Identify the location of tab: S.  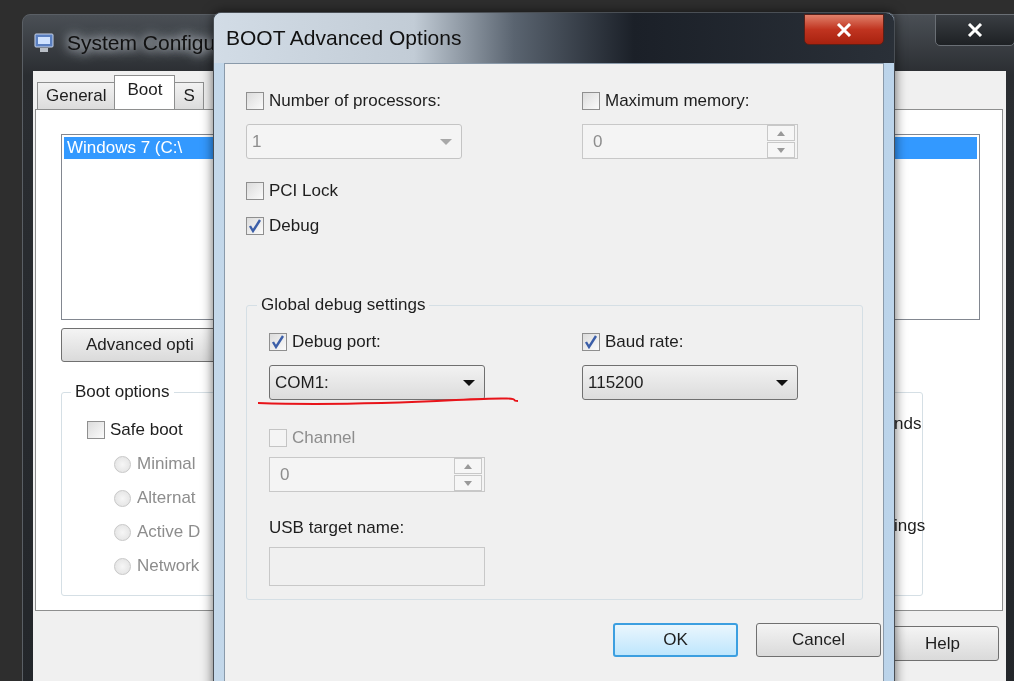
(189, 95).